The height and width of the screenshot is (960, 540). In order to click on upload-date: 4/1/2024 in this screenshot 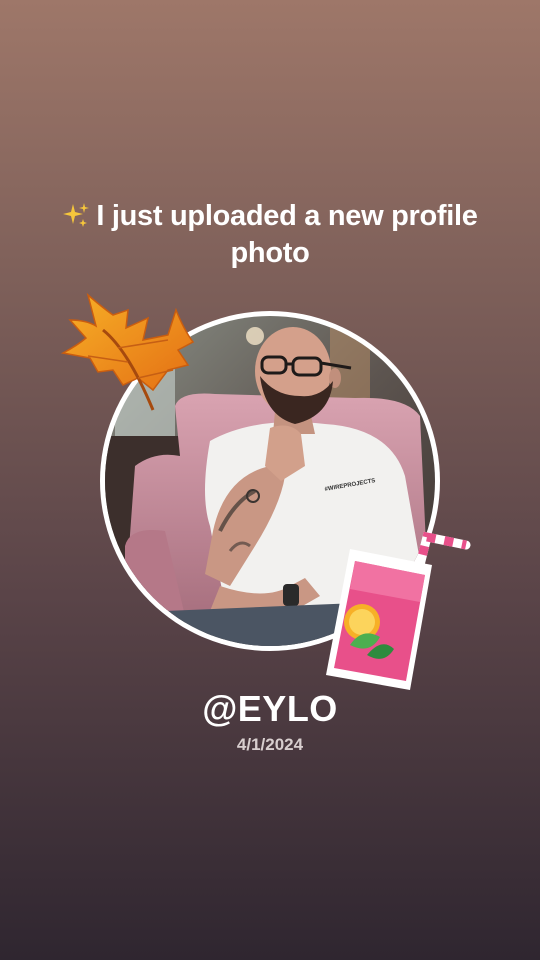, I will do `click(270, 744)`.